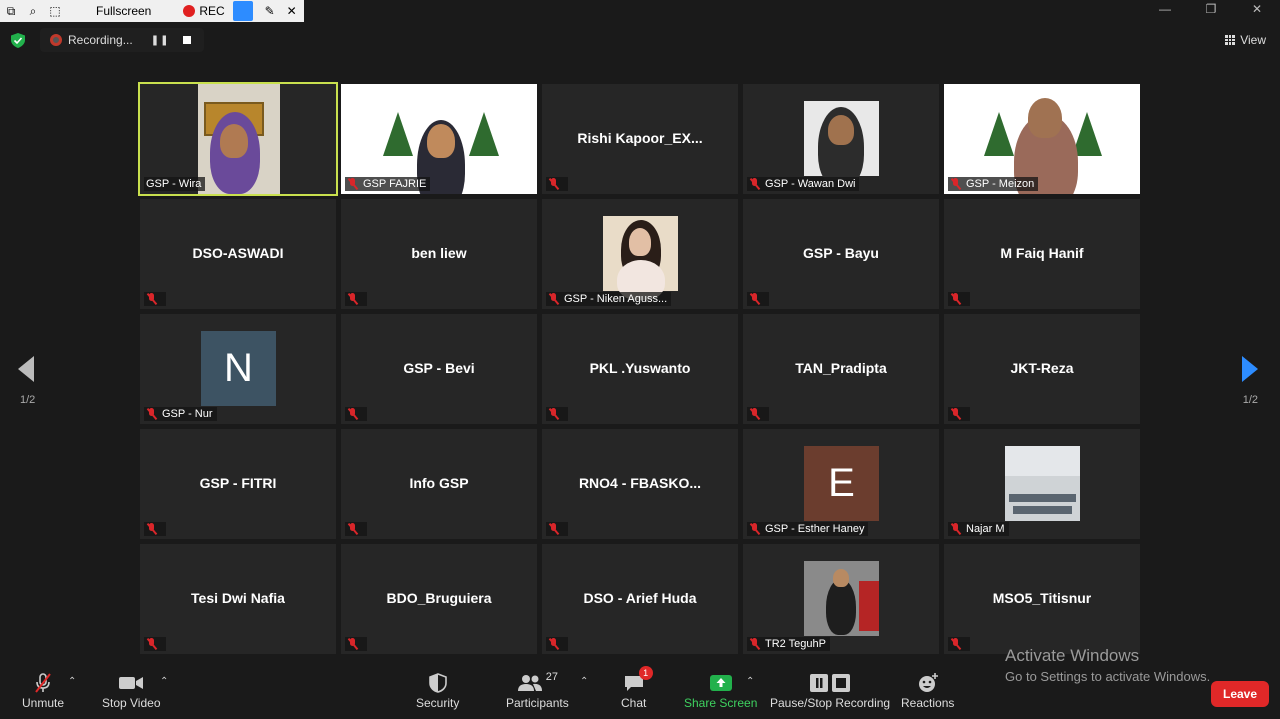 The image size is (1280, 719). I want to click on pen-icon: ✎, so click(270, 11).